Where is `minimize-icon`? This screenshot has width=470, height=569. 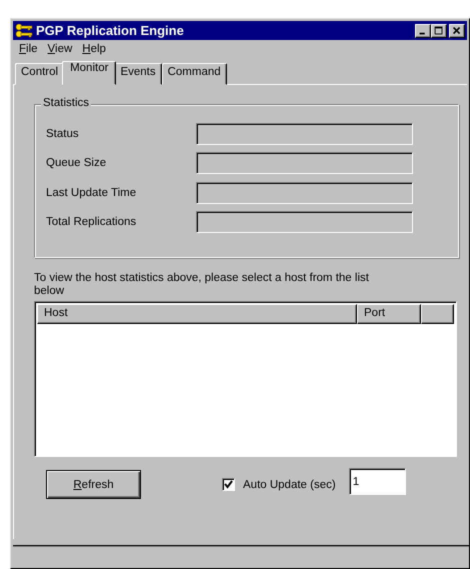 minimize-icon is located at coordinates (423, 31).